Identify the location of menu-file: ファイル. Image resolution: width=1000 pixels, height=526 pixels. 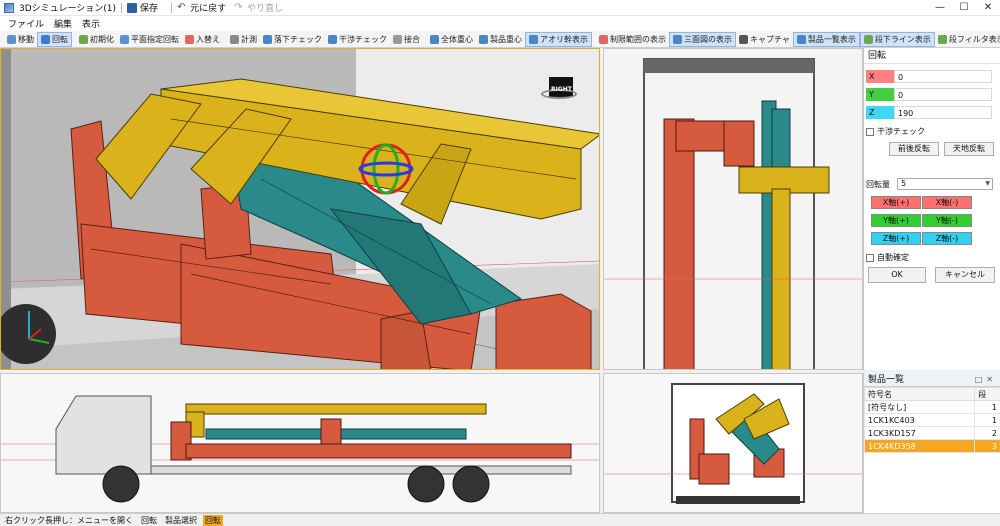
(26, 23).